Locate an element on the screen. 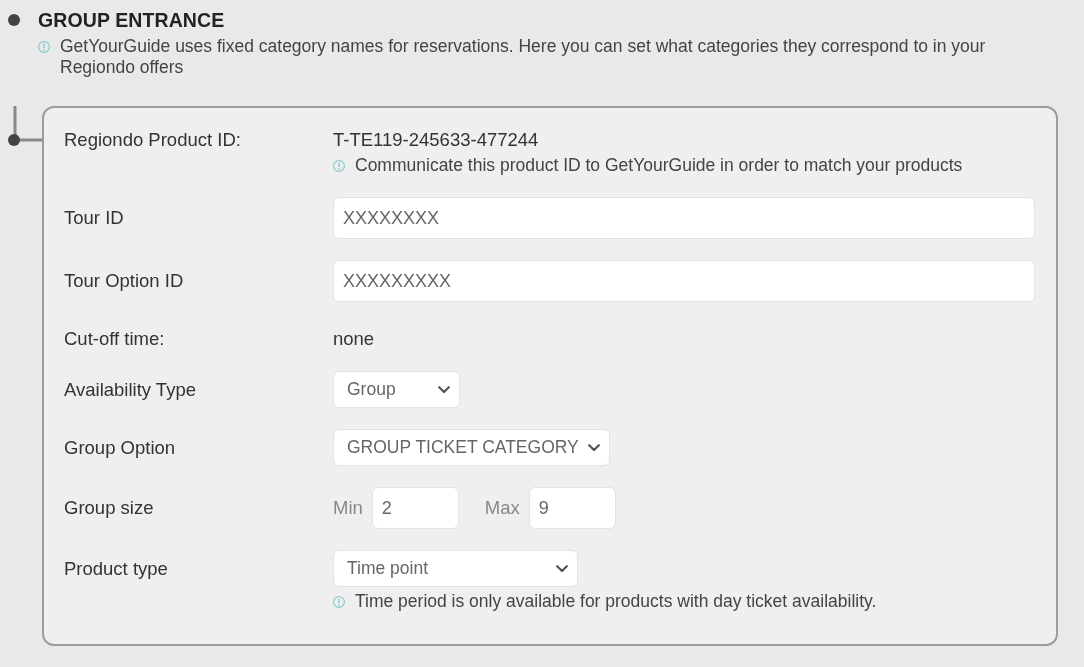 The width and height of the screenshot is (1084, 667). field-value: T-TE119-245633-477244 is located at coordinates (436, 140).